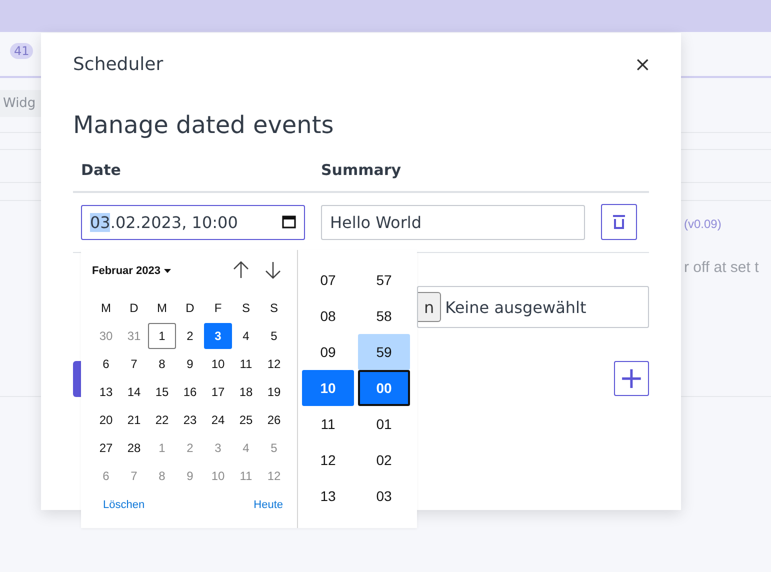 The image size is (771, 572). Describe the element at coordinates (218, 336) in the screenshot. I see `calendar-day: 3` at that location.